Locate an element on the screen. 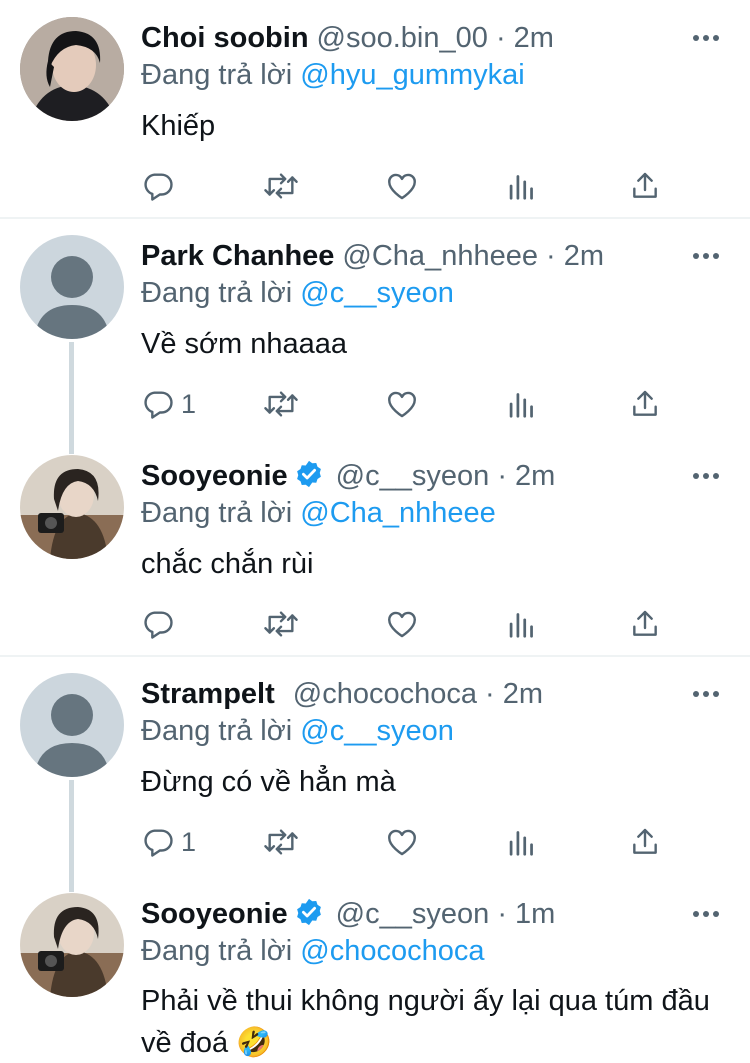 This screenshot has width=750, height=1063. tweet-actions: 1 is located at coordinates (411, 842).